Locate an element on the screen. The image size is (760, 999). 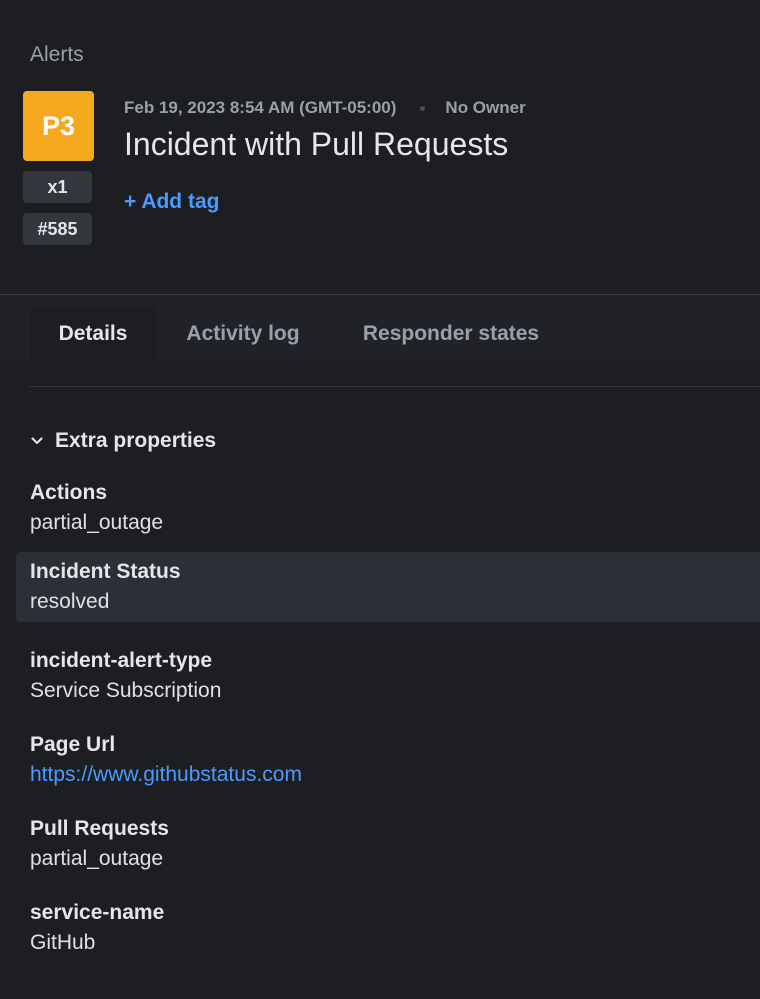
property-row: incident-alert-type Service Subscription is located at coordinates (388, 677).